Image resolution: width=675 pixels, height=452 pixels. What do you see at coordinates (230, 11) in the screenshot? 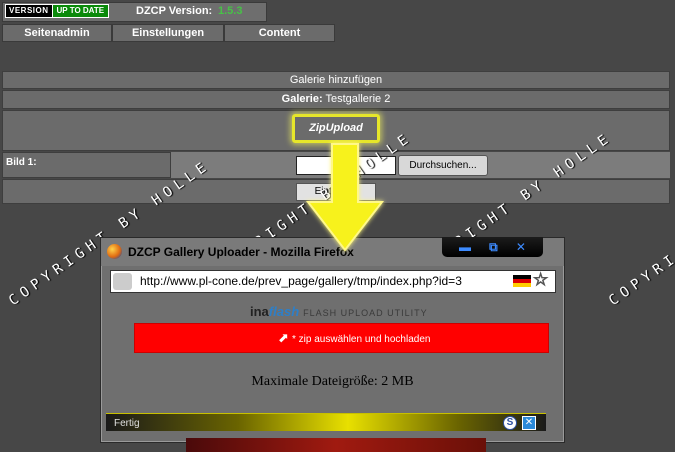
I see `dzcp-version-value: 1.5.3` at bounding box center [230, 11].